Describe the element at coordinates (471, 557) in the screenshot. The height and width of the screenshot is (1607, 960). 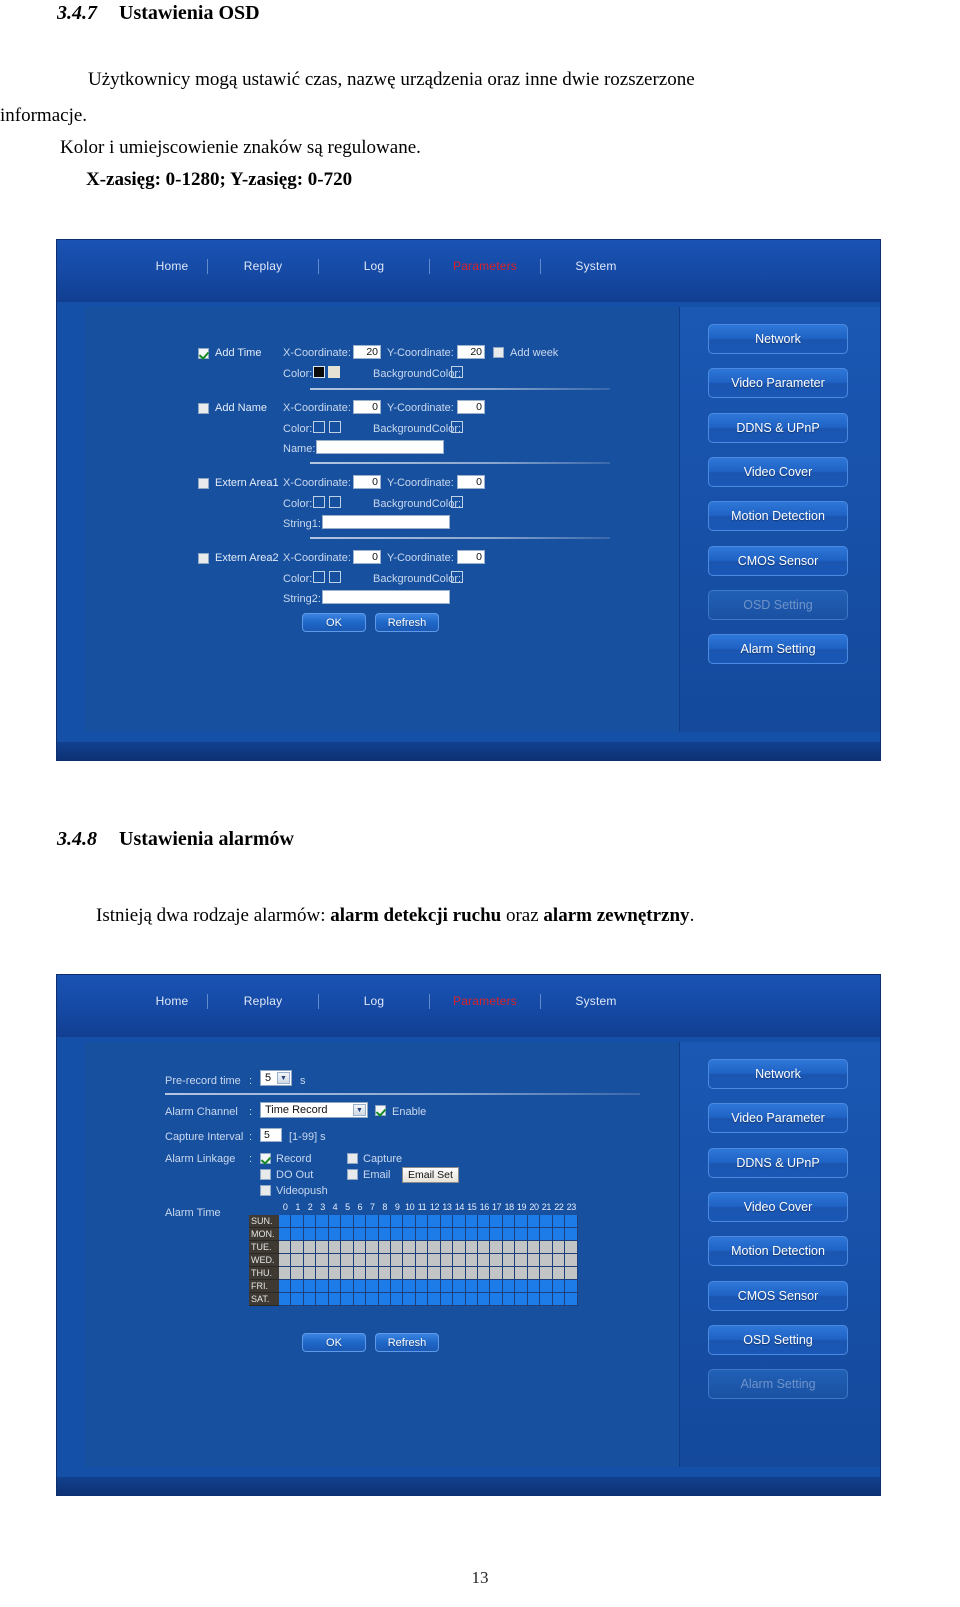
I see `extern-area2-y-input: 0` at that location.